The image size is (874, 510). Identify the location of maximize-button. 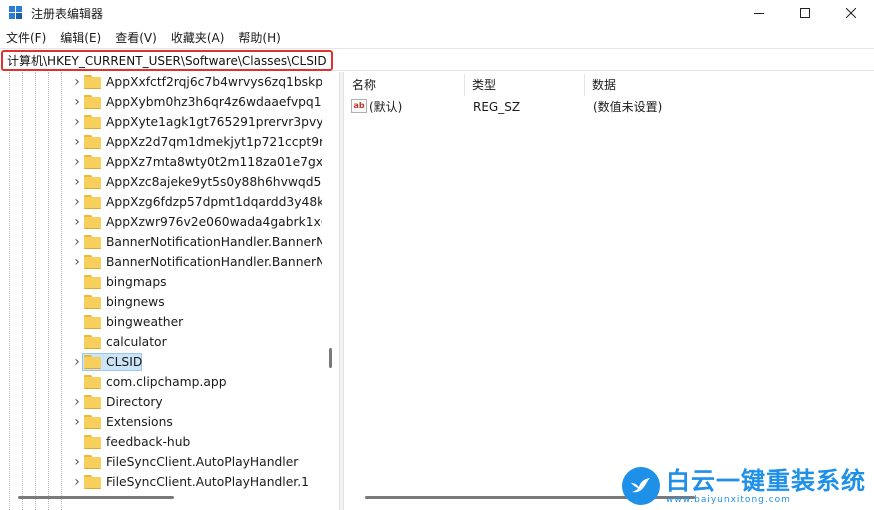
(805, 13).